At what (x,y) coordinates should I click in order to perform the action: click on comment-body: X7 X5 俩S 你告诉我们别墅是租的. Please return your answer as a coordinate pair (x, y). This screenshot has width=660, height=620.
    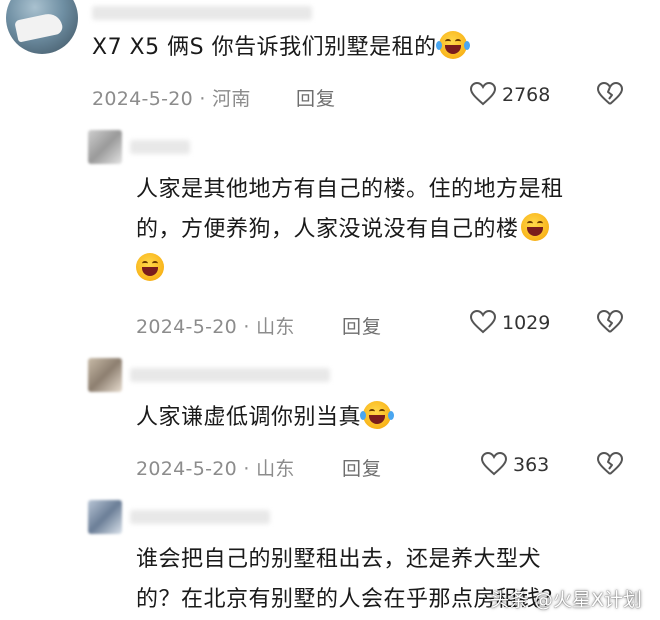
    Looking at the image, I should click on (264, 47).